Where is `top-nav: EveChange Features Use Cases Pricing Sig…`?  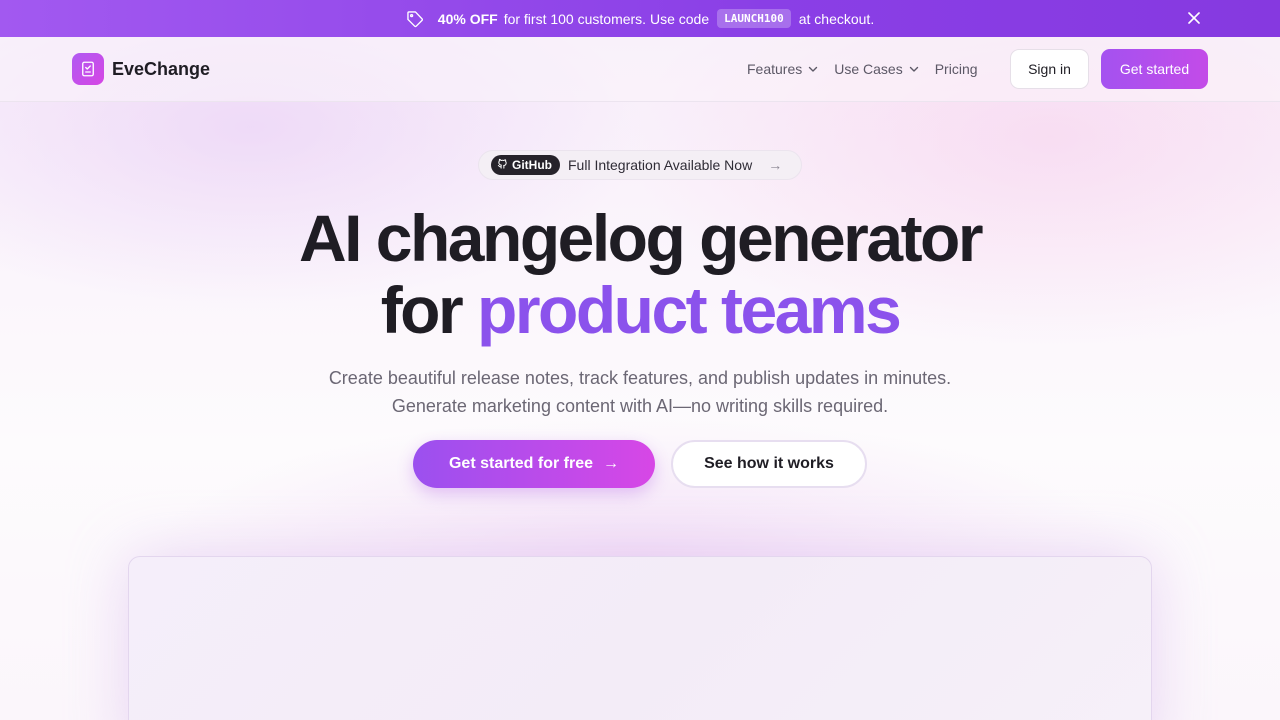
top-nav: EveChange Features Use Cases Pricing Sig… is located at coordinates (640, 69).